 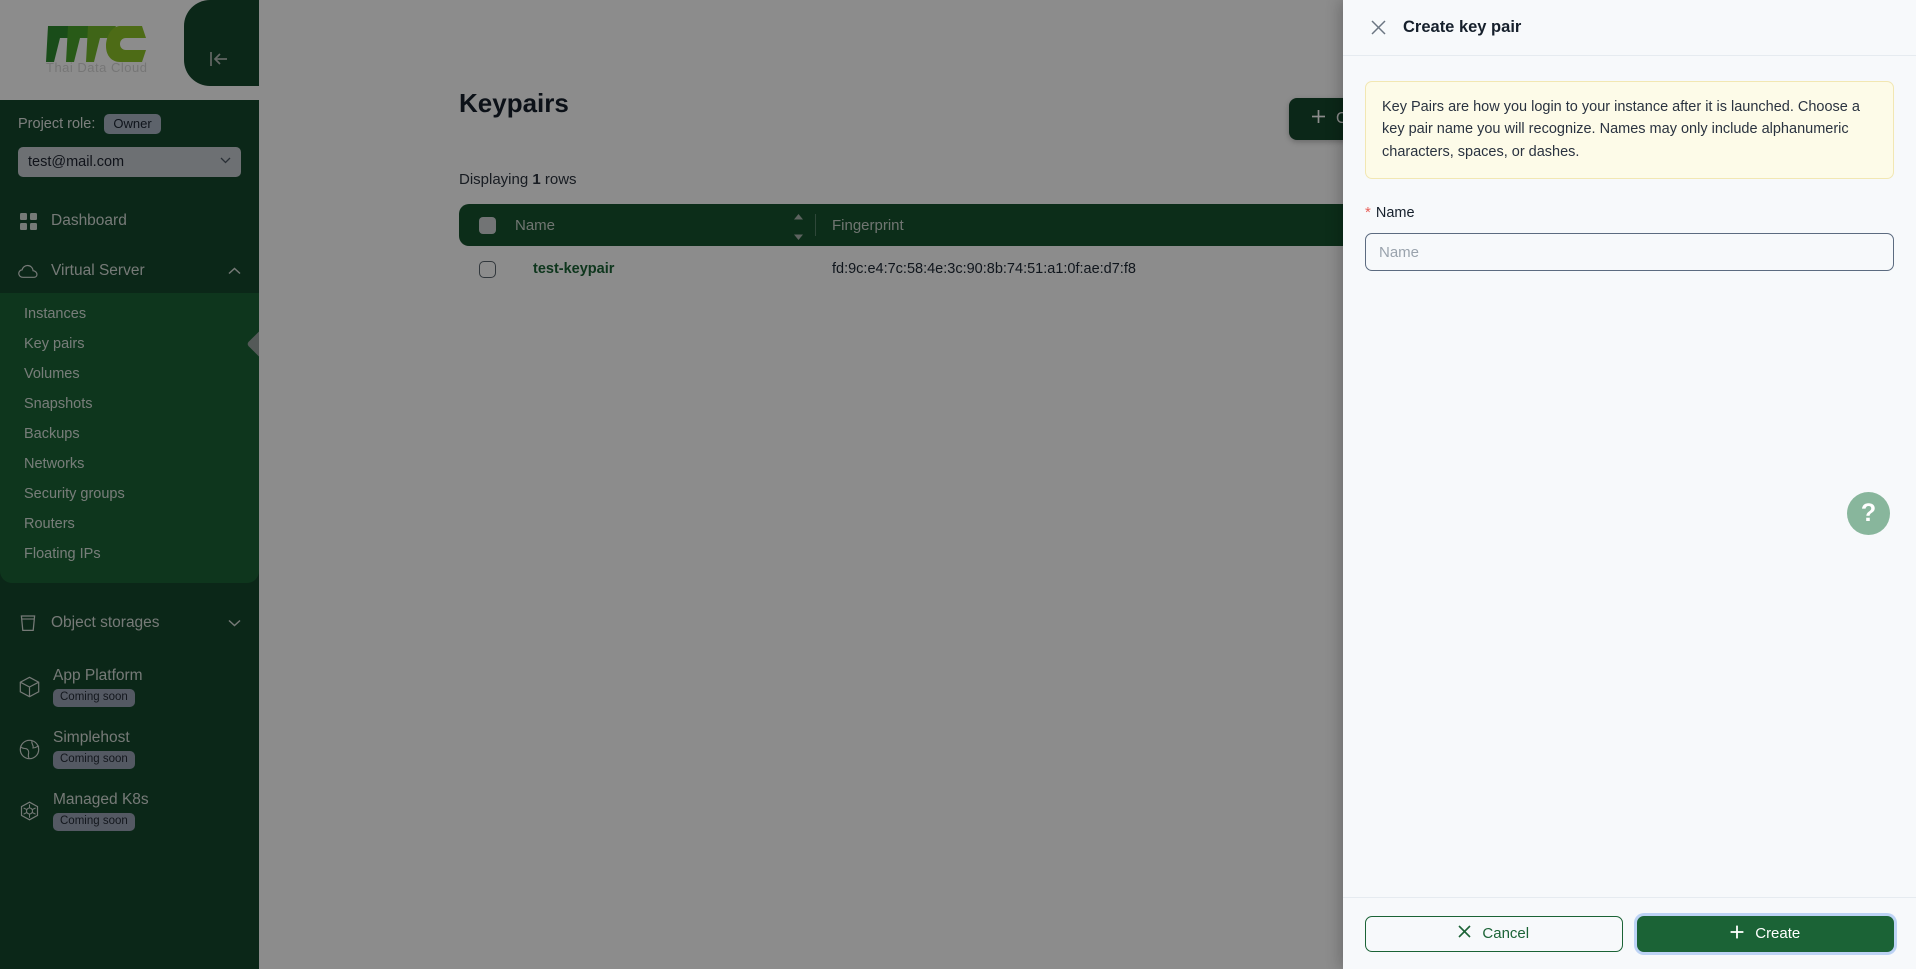 I want to click on sidebar-subitem-label: Networks, so click(x=54, y=464).